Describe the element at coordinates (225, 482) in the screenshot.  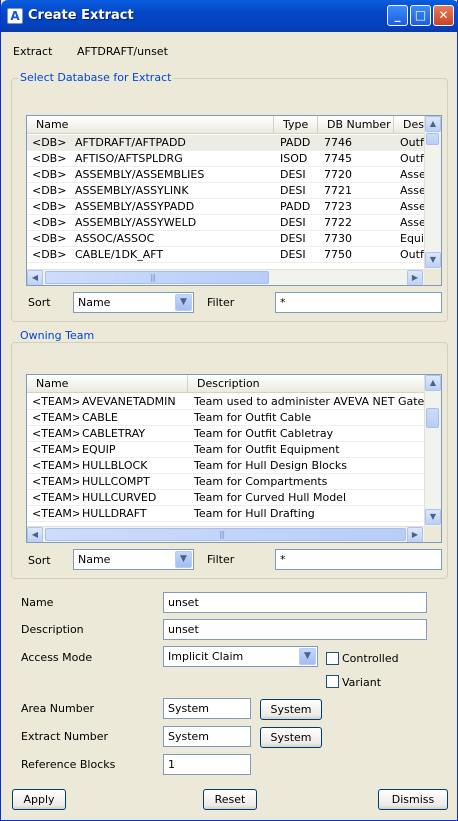
I see `table-row: <TEAM> HULLCOMPT Team for Compartments` at that location.